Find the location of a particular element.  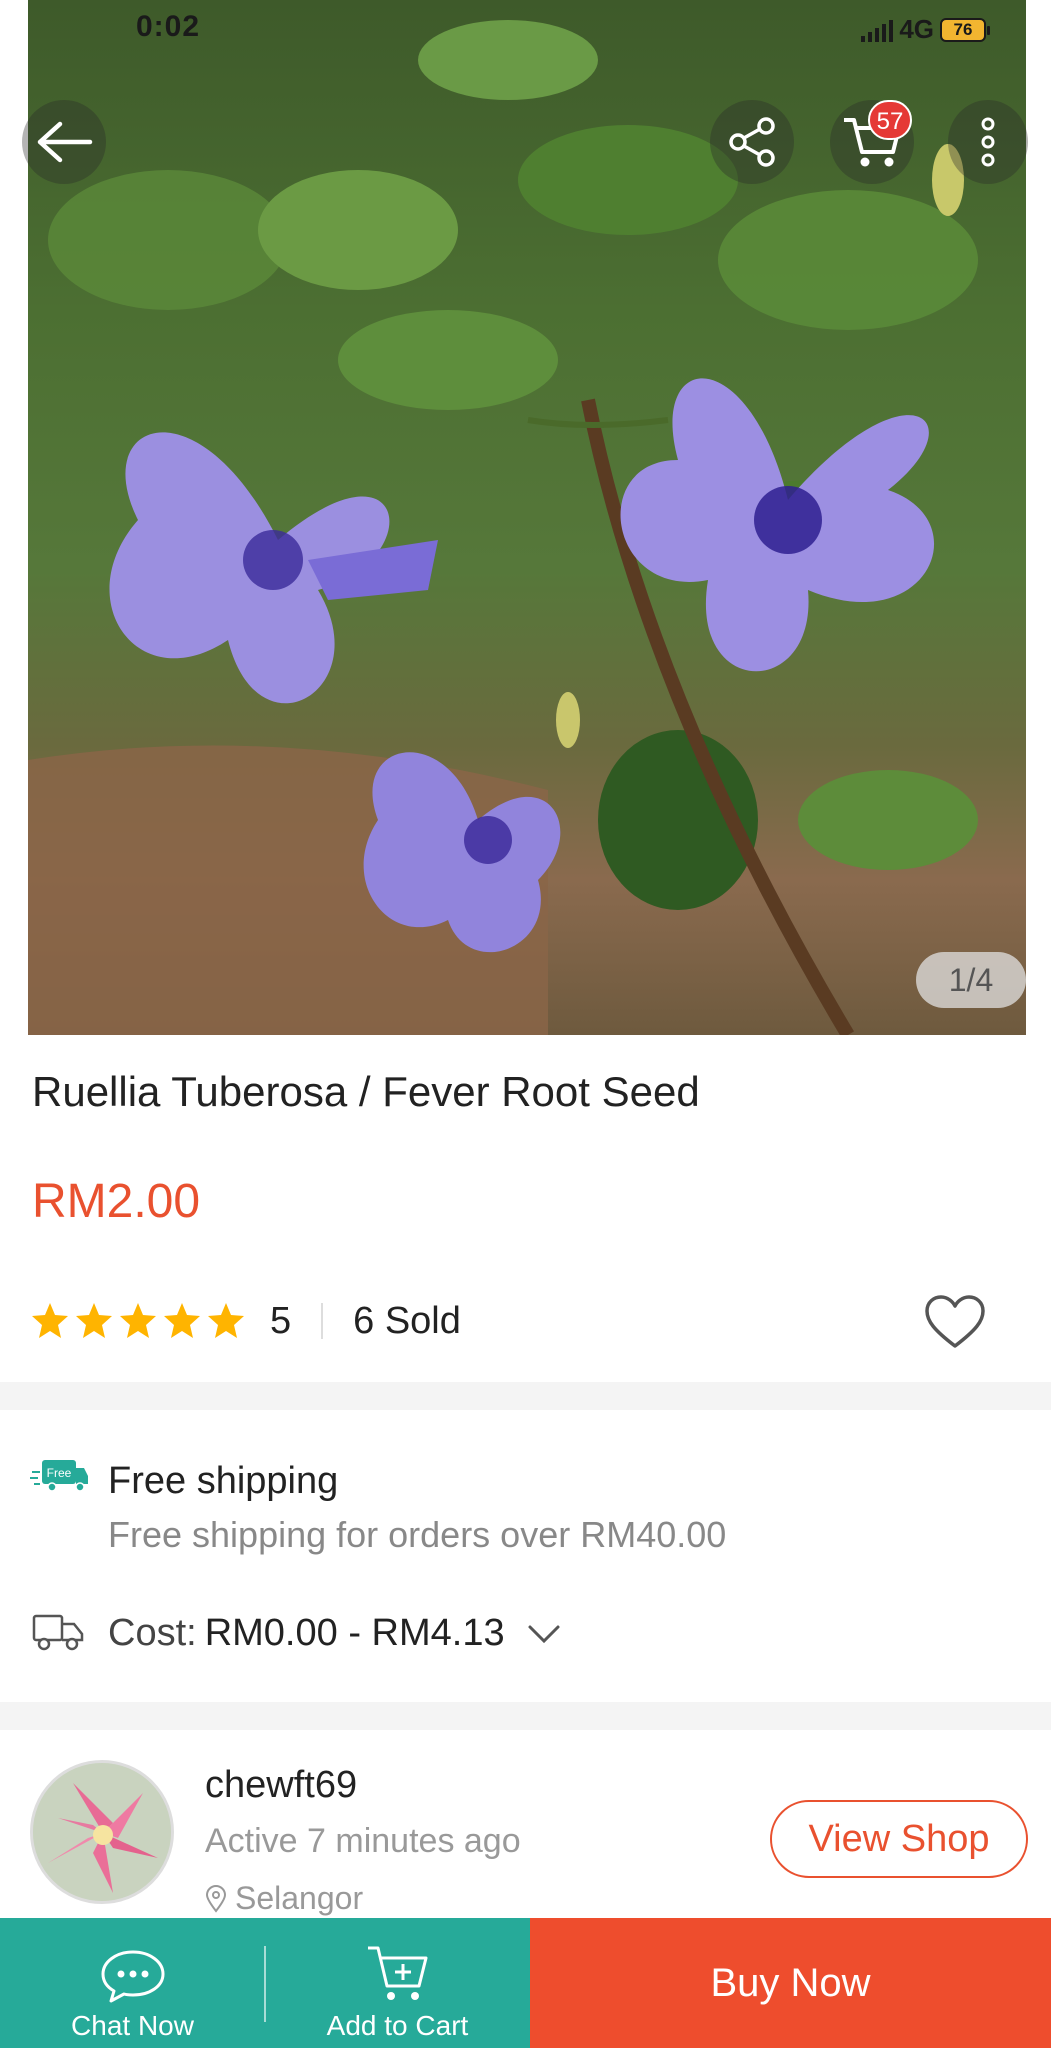

add-to-cart-button: Add to Cart is located at coordinates (397, 1983).